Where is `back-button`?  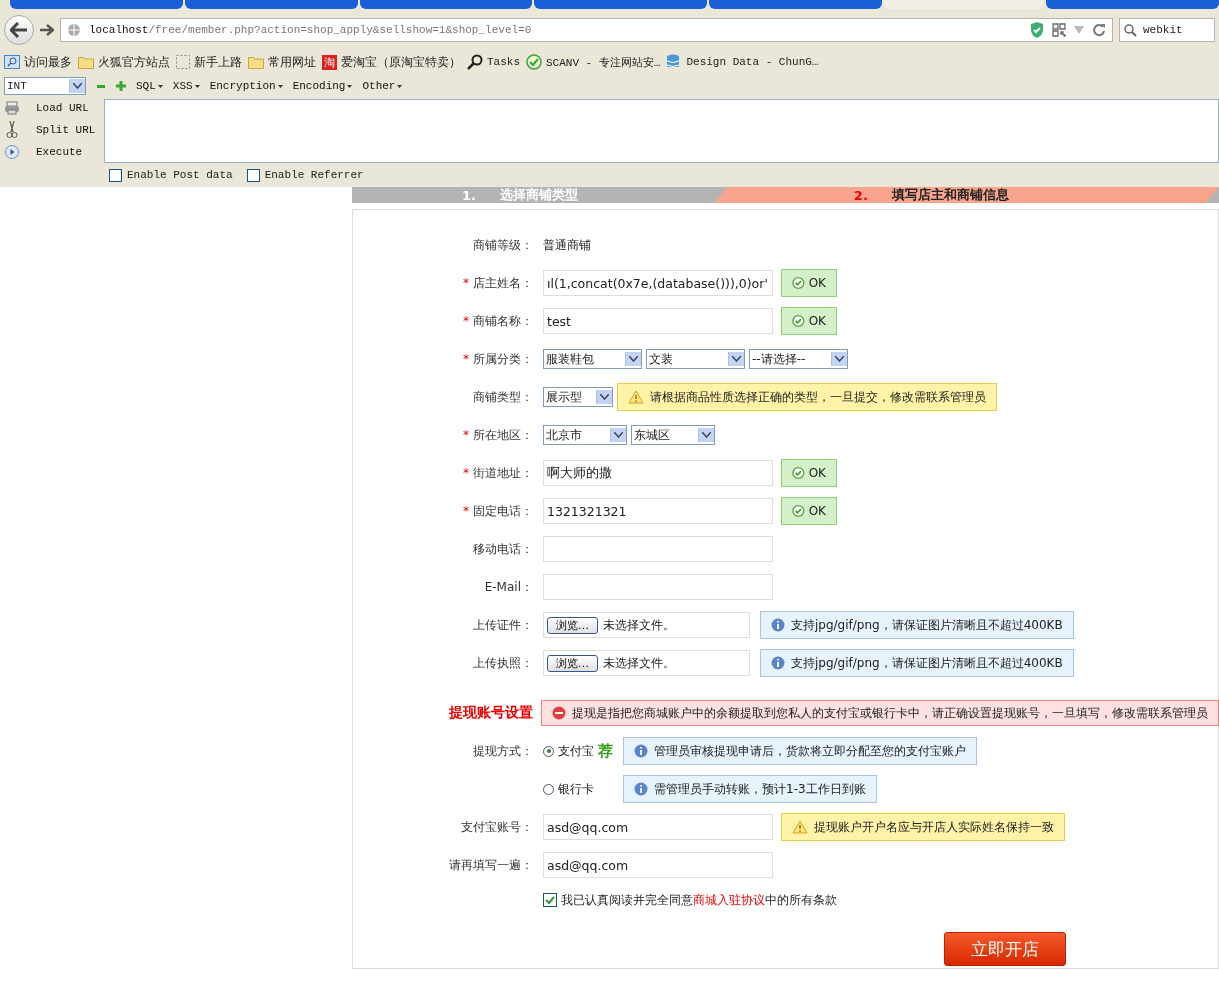
back-button is located at coordinates (19, 30).